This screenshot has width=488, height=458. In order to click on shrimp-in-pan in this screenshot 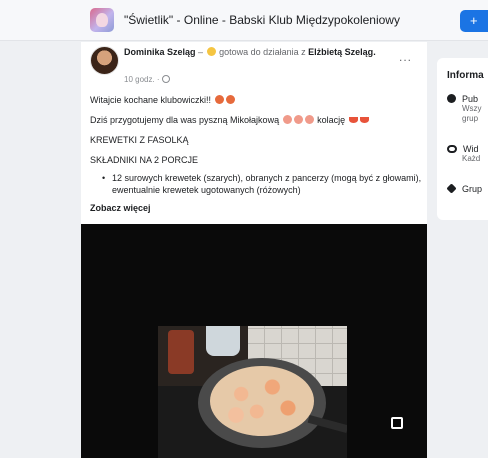, I will do `click(262, 401)`.